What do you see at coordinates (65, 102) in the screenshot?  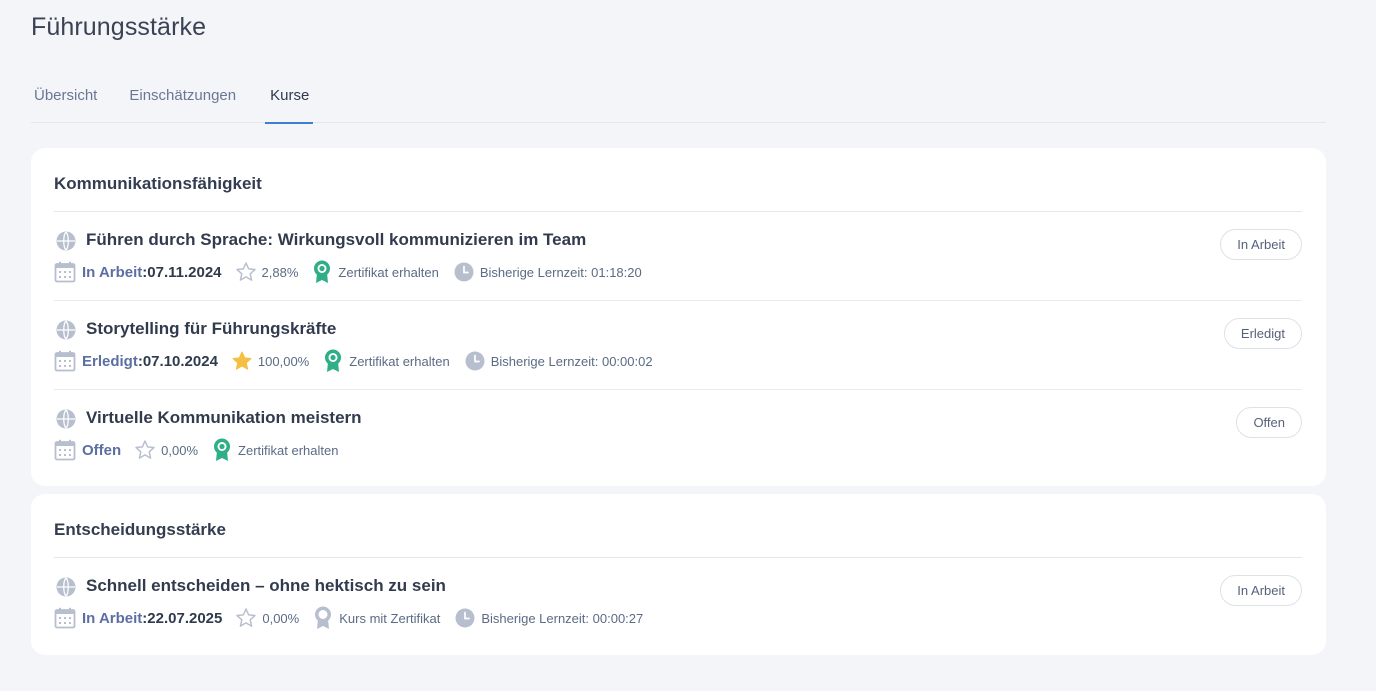 I see `tab-uebersicht: Übersicht` at bounding box center [65, 102].